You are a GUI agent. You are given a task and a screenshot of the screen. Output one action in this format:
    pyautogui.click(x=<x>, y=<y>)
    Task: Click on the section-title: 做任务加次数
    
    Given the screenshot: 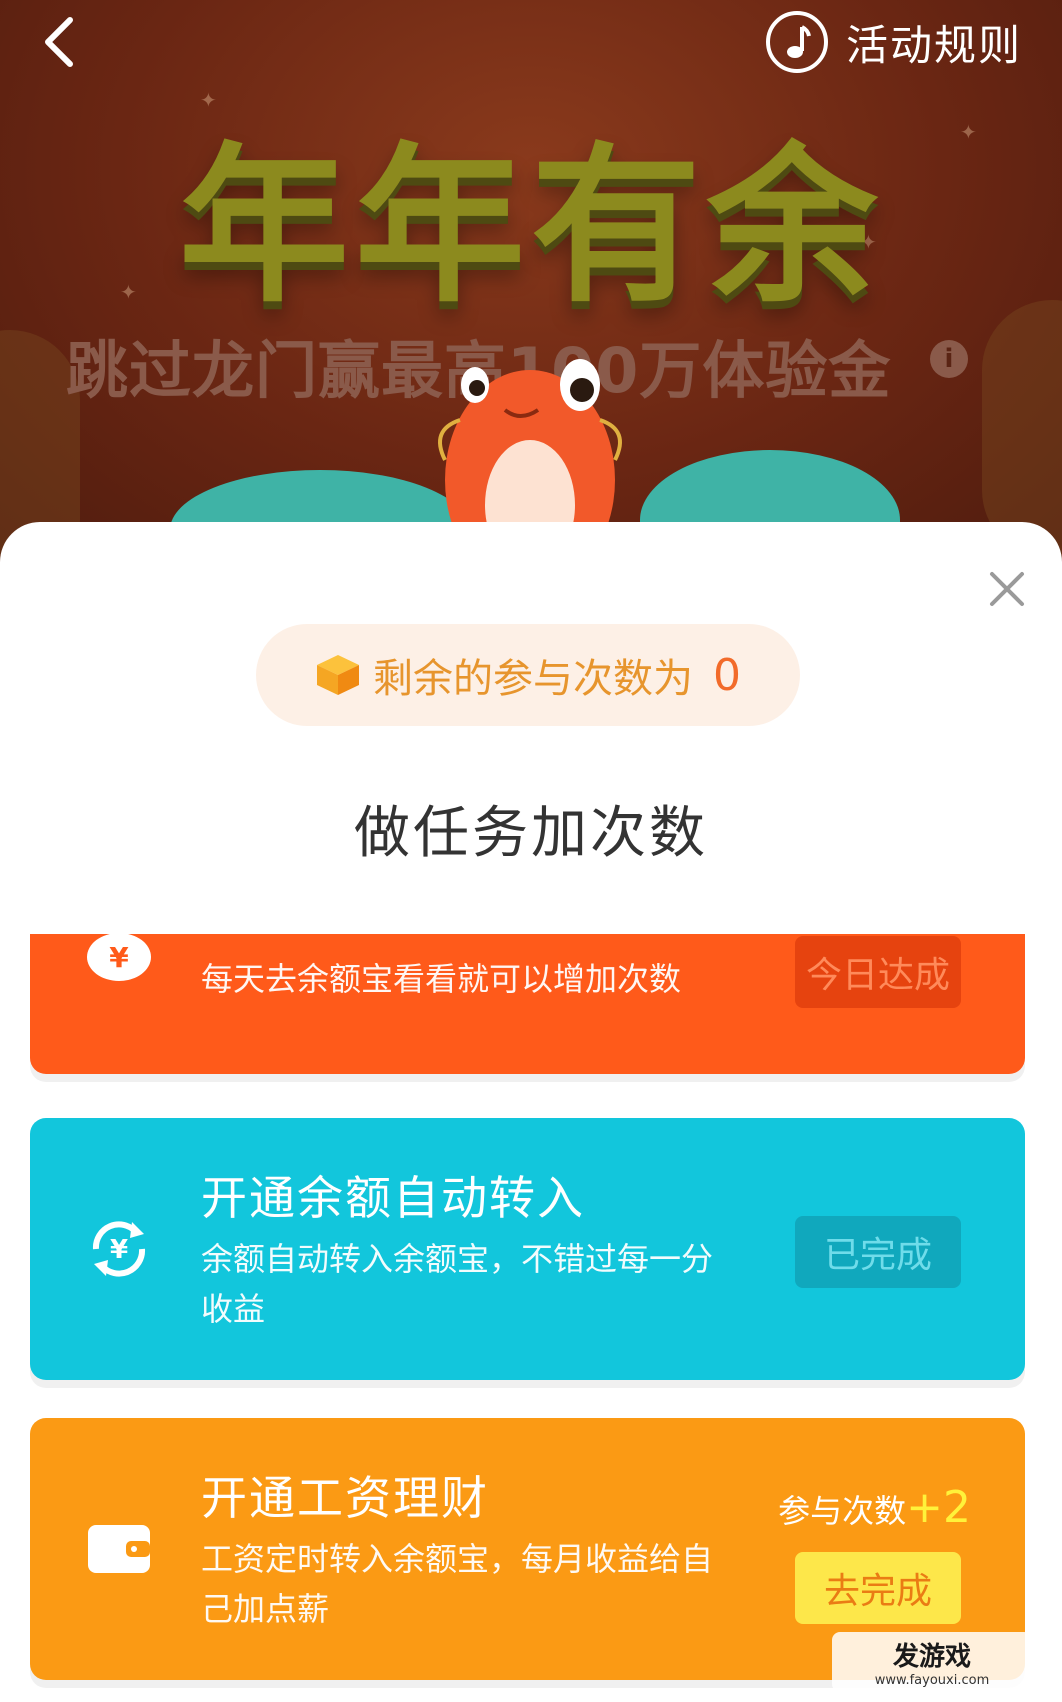 What is the action you would take?
    pyautogui.click(x=531, y=833)
    